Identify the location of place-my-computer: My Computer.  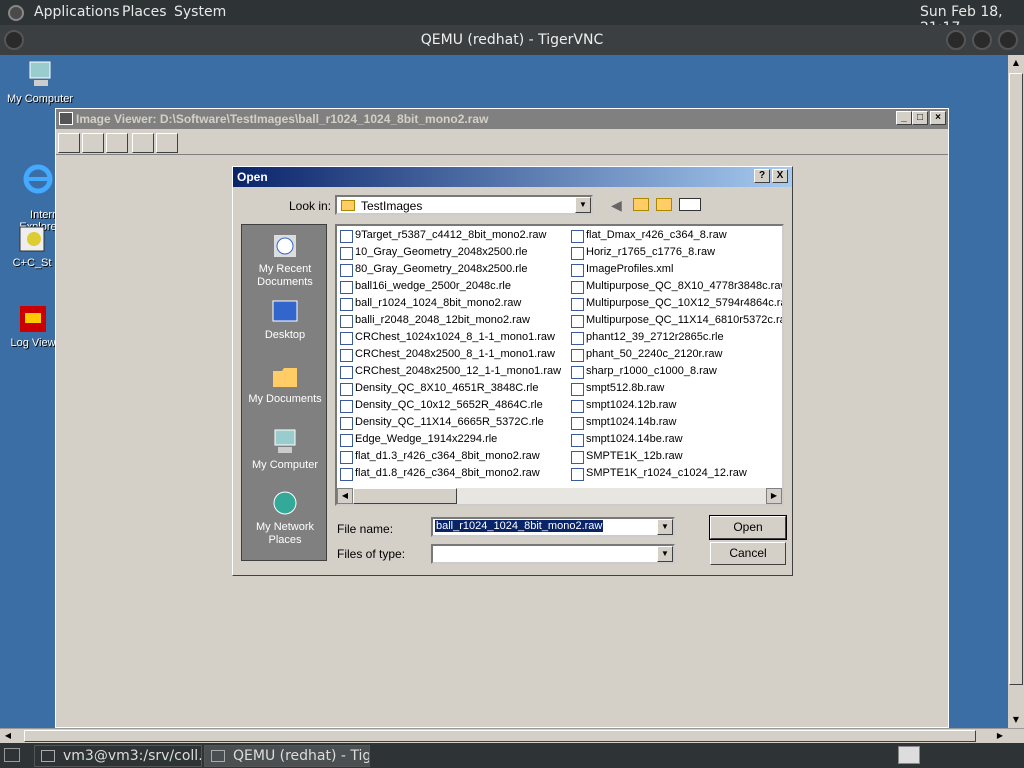
(285, 449).